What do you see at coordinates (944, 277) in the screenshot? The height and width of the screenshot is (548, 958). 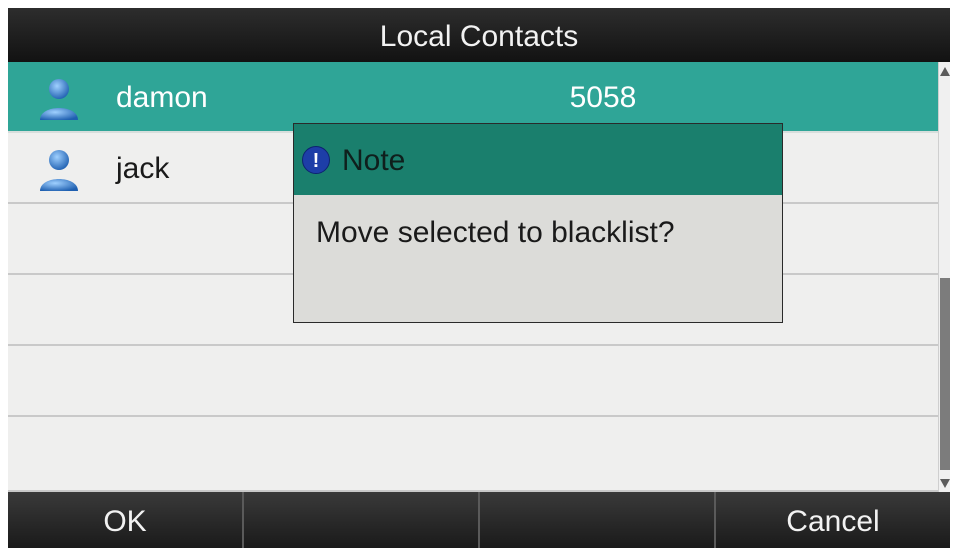 I see `scrollbar` at bounding box center [944, 277].